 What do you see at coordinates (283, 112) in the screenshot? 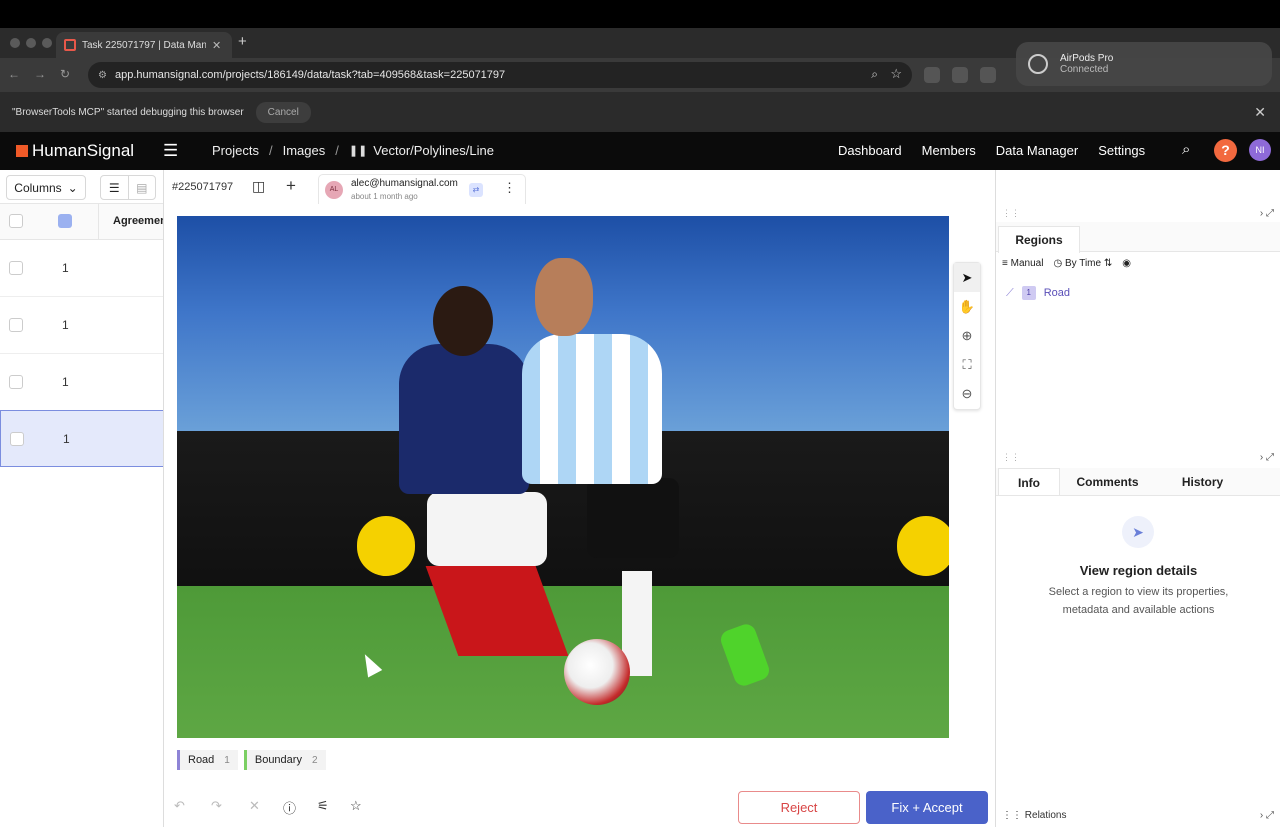
I see `debug-cancel-button: Cancel` at bounding box center [283, 112].